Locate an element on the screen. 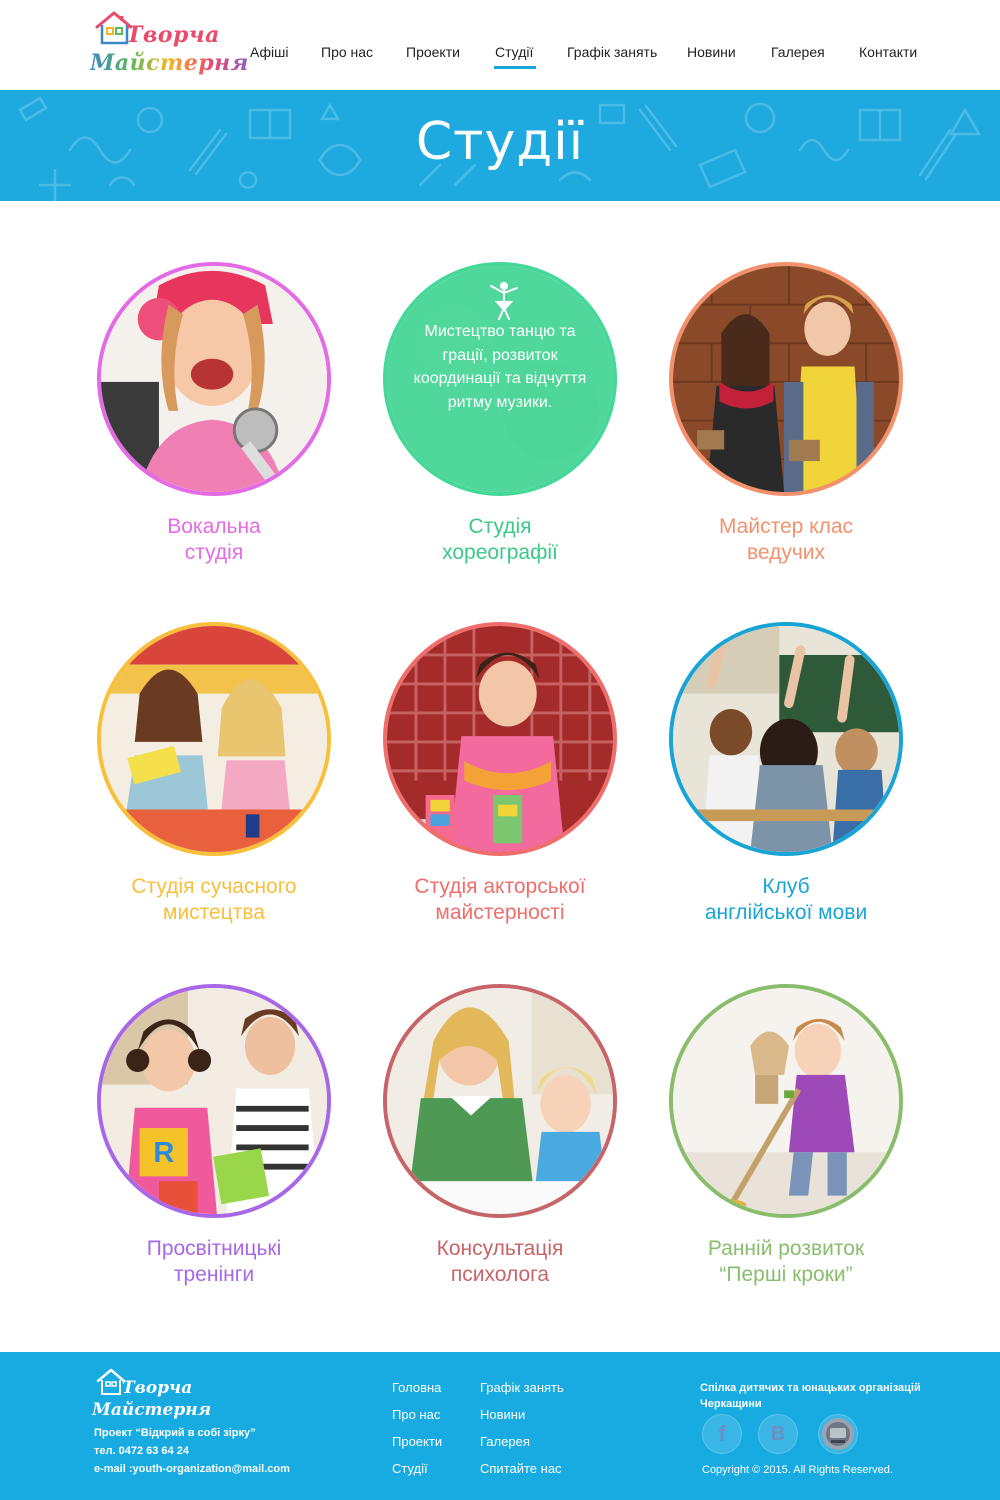 Image resolution: width=1000 pixels, height=1500 pixels. studio-title: Клуб англійської мови is located at coordinates (786, 900).